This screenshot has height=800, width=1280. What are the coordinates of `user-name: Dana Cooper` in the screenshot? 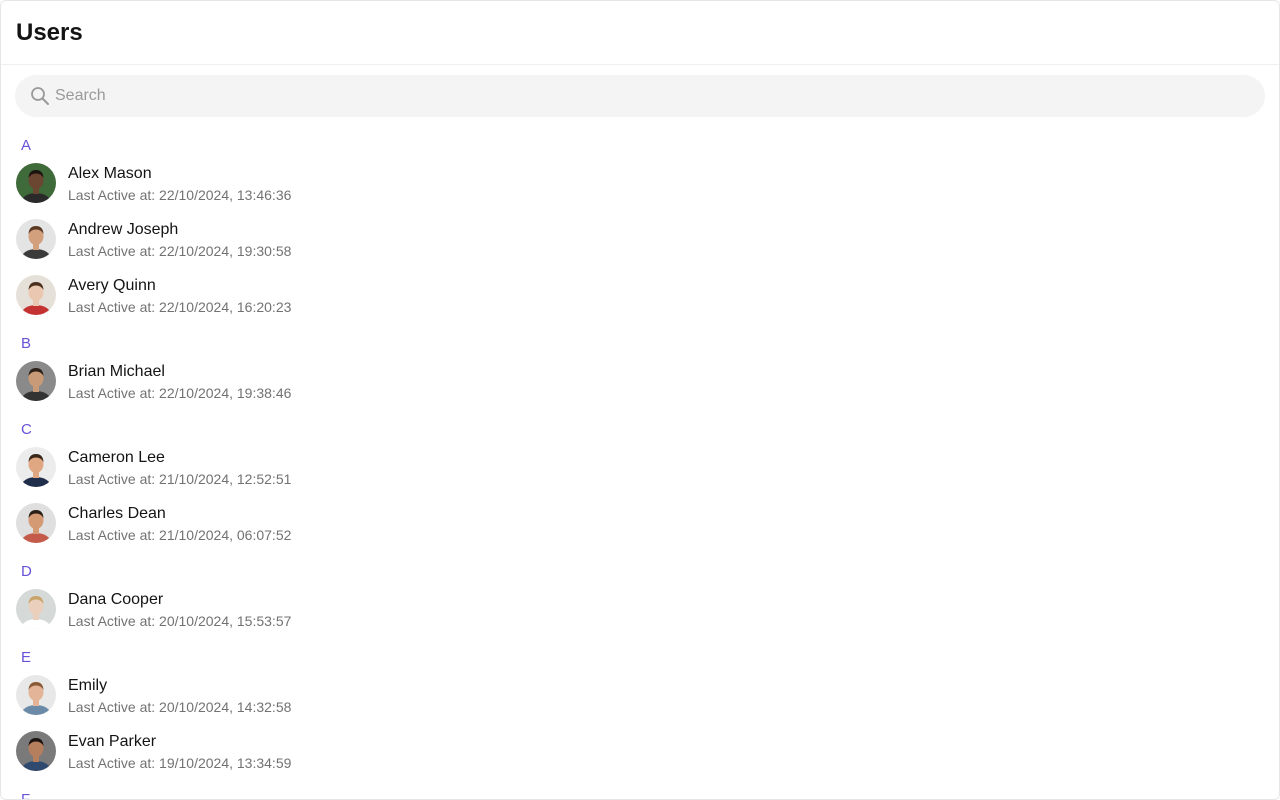 It's located at (116, 599).